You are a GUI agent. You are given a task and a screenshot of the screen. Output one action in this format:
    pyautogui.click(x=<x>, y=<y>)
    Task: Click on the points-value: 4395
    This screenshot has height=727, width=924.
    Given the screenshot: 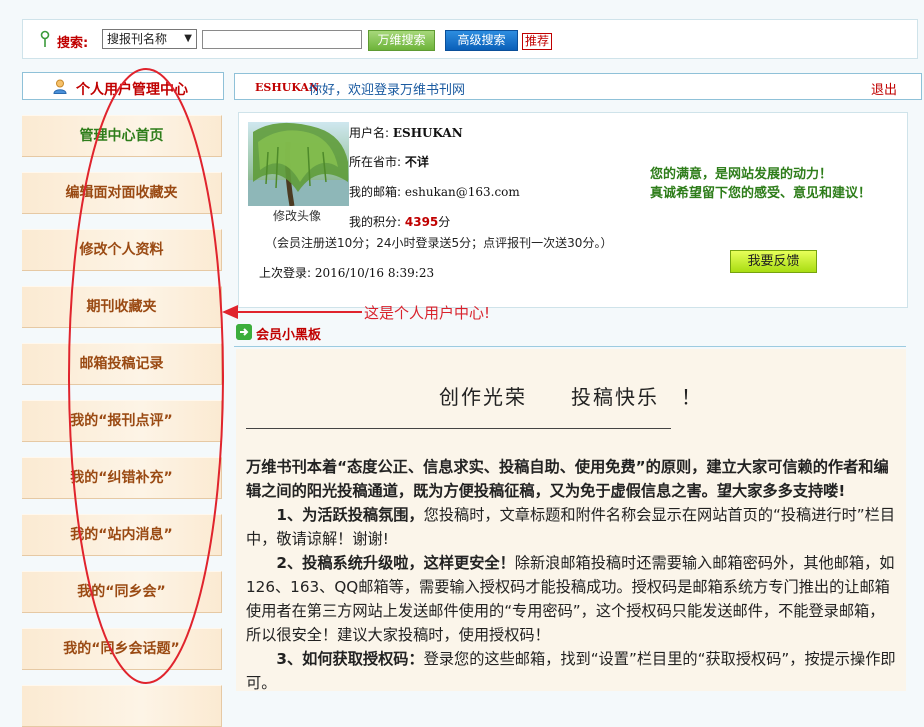 What is the action you would take?
    pyautogui.click(x=421, y=222)
    